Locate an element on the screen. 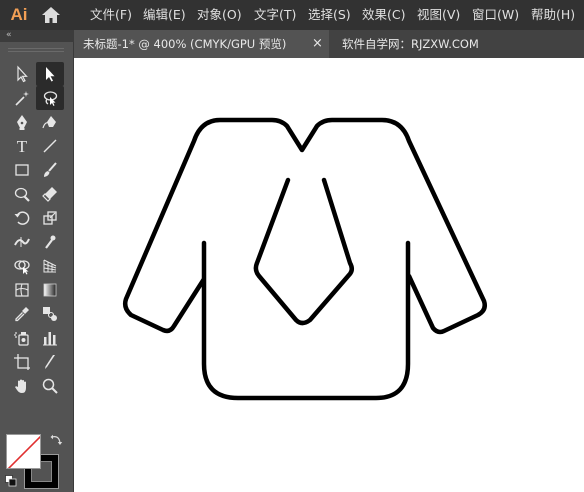 This screenshot has width=584, height=492. fill-color-swatch is located at coordinates (23, 451).